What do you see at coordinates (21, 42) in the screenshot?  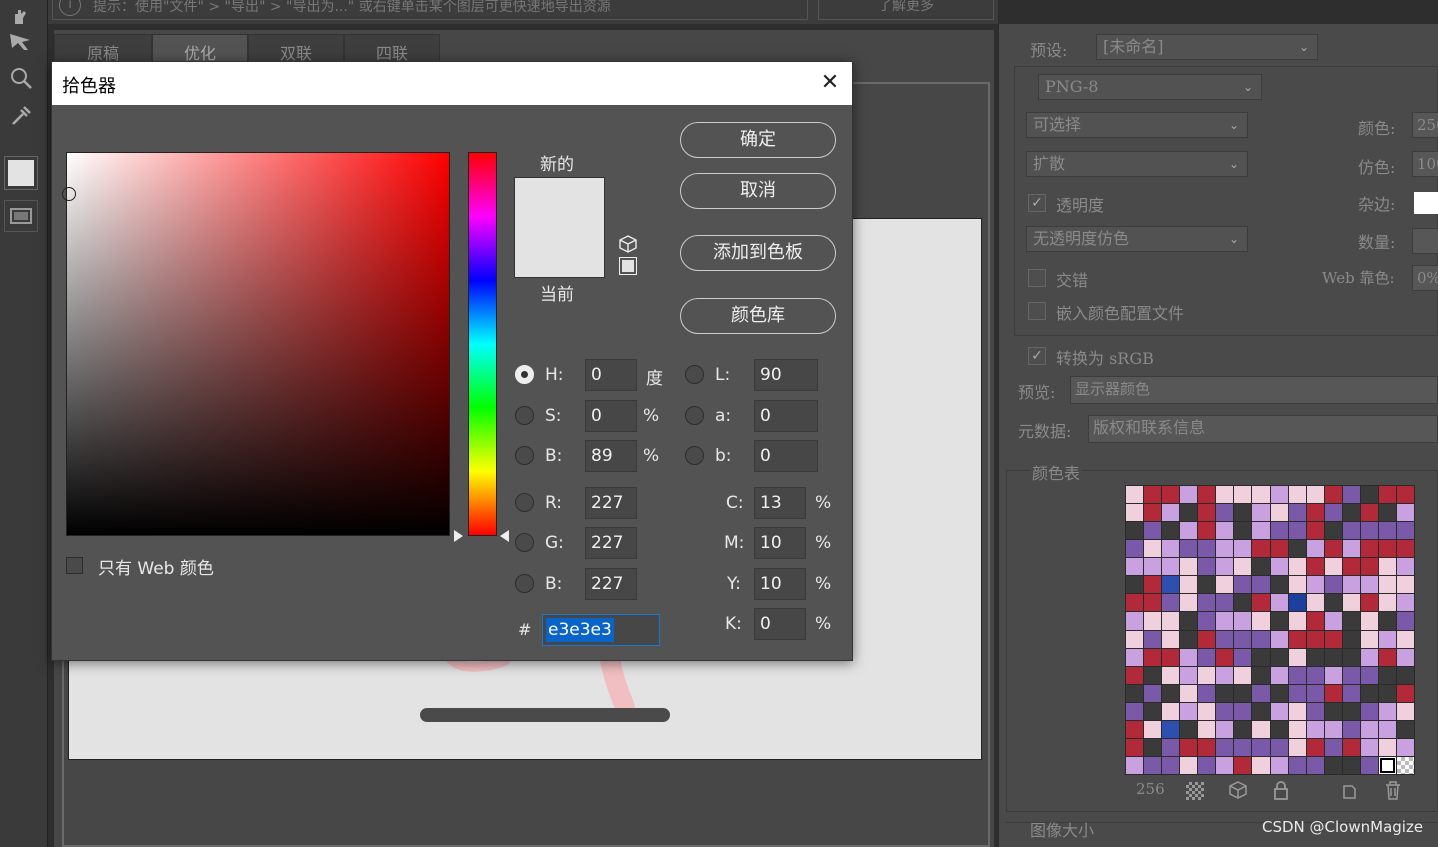 I see `slice-select-tool-icon` at bounding box center [21, 42].